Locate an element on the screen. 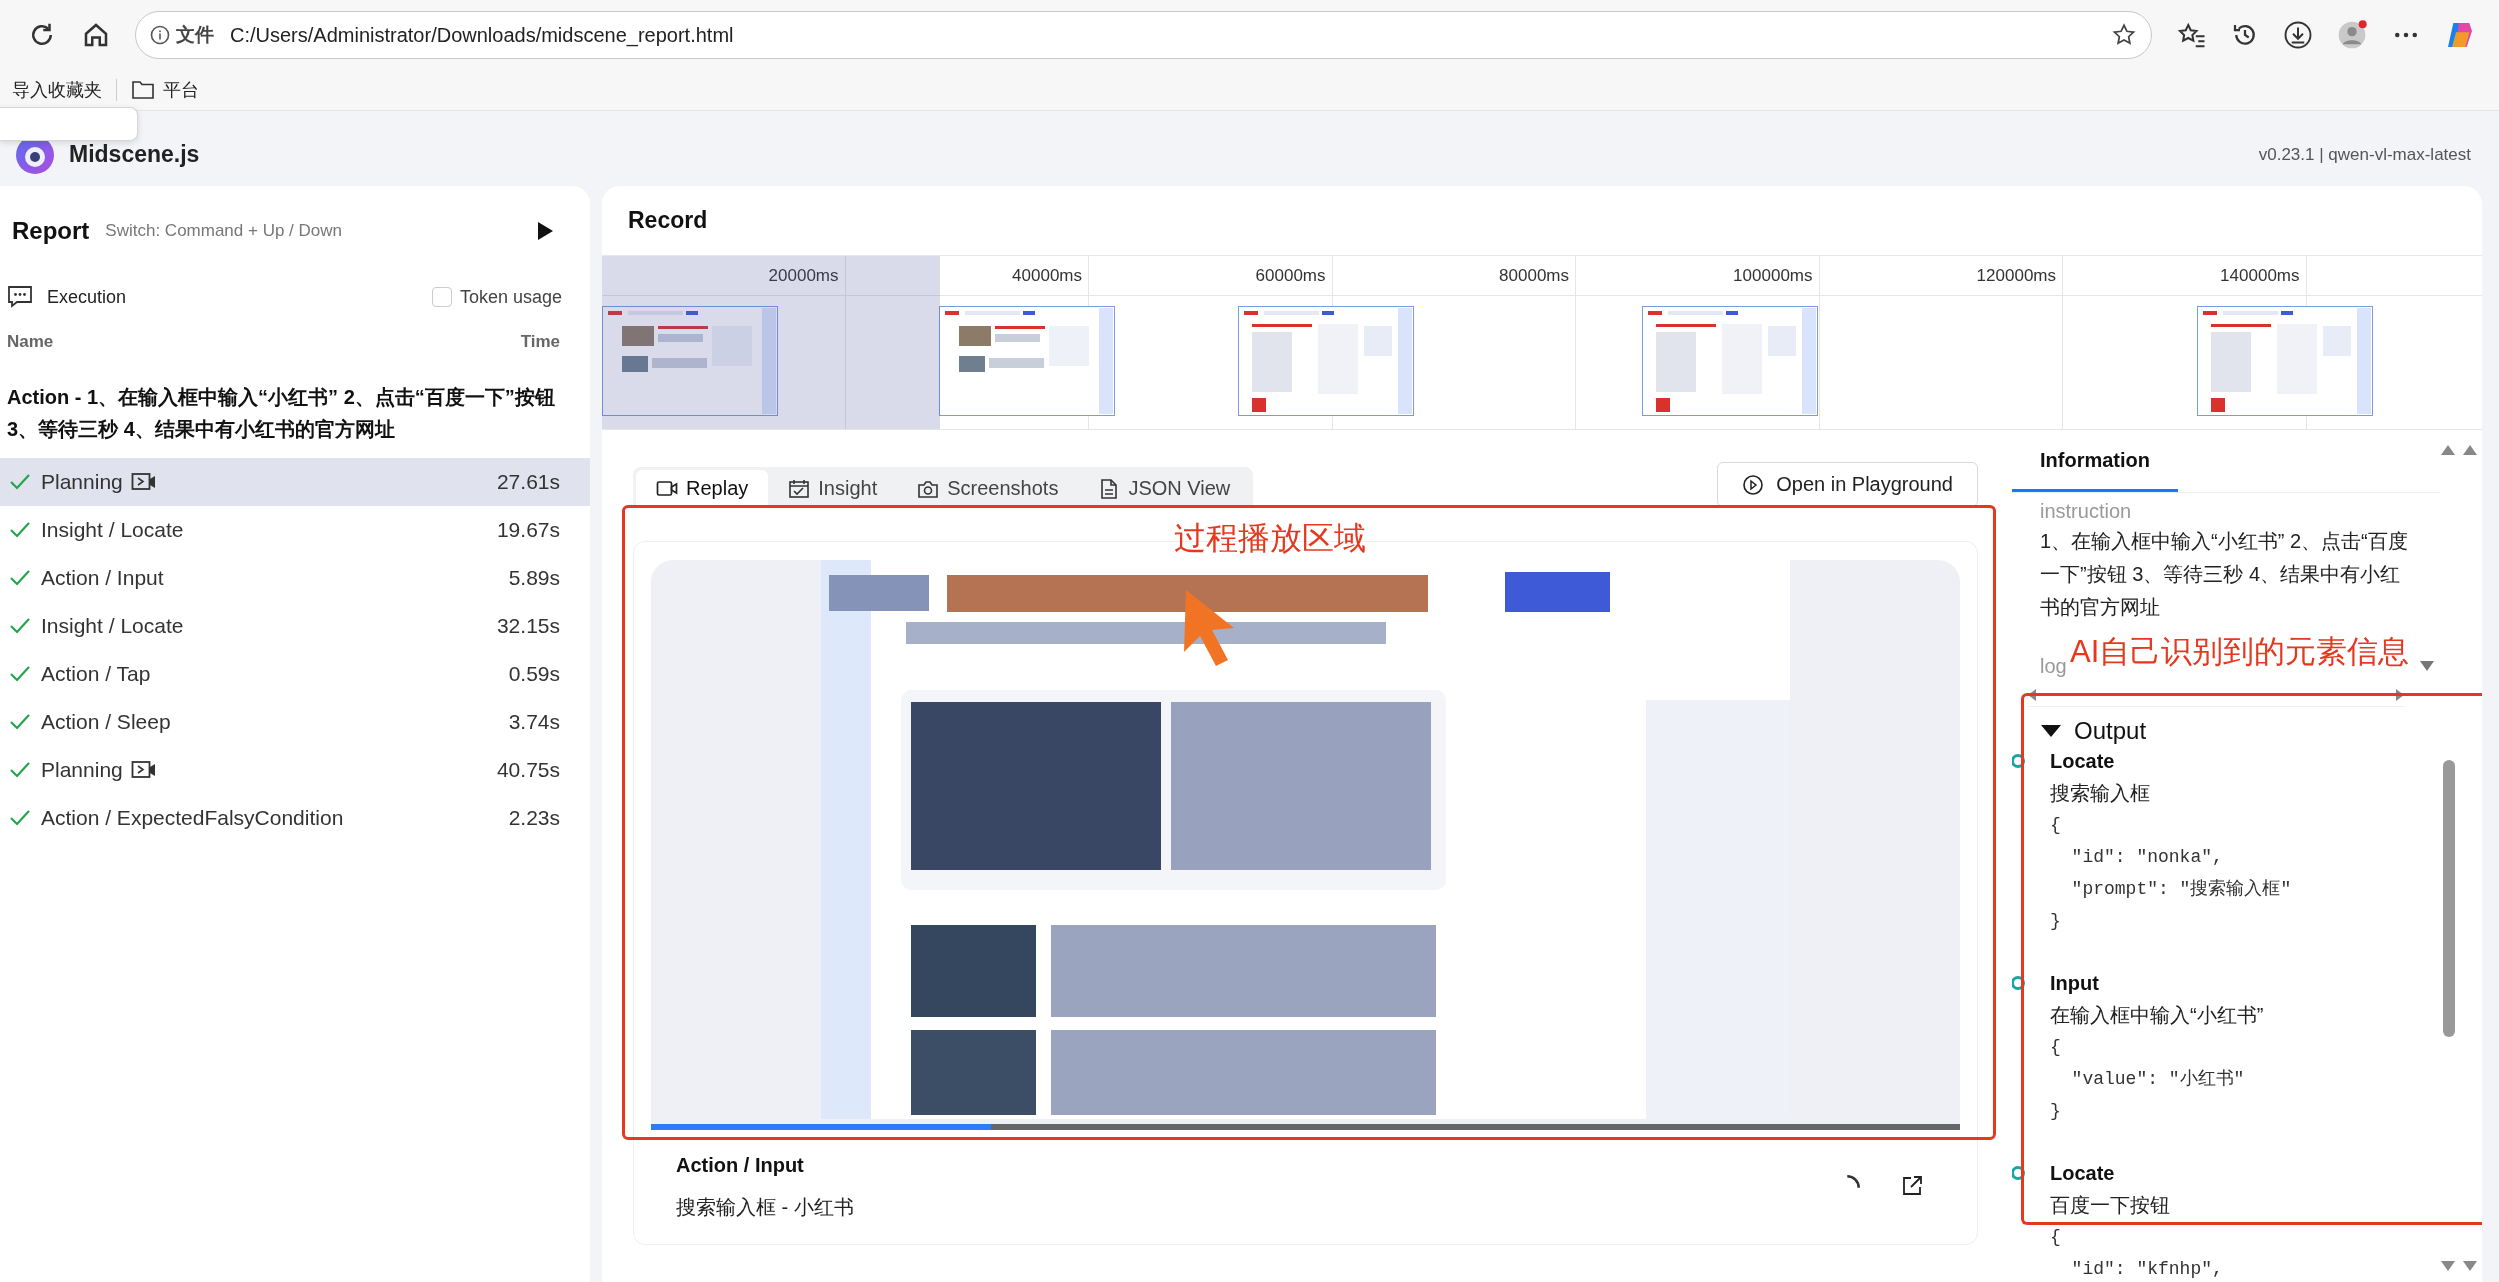 The width and height of the screenshot is (2499, 1282). code-line: "value": "小红书" is located at coordinates (2157, 1079).